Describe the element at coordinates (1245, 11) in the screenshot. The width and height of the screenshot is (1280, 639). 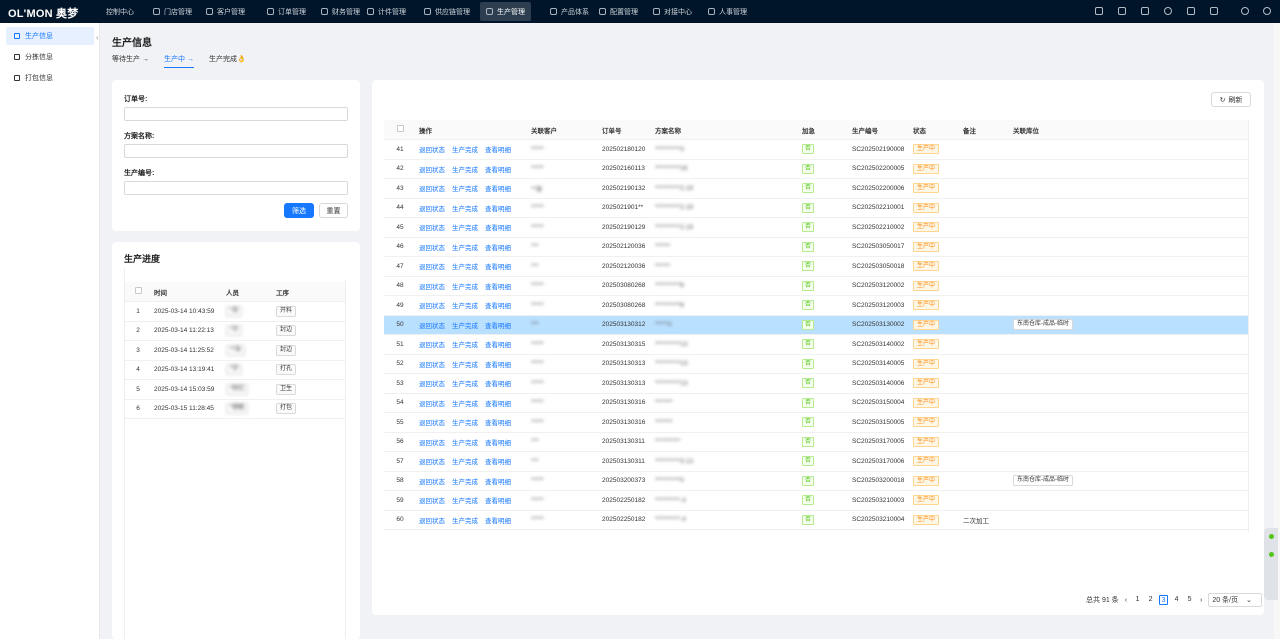
I see `help-icon` at that location.